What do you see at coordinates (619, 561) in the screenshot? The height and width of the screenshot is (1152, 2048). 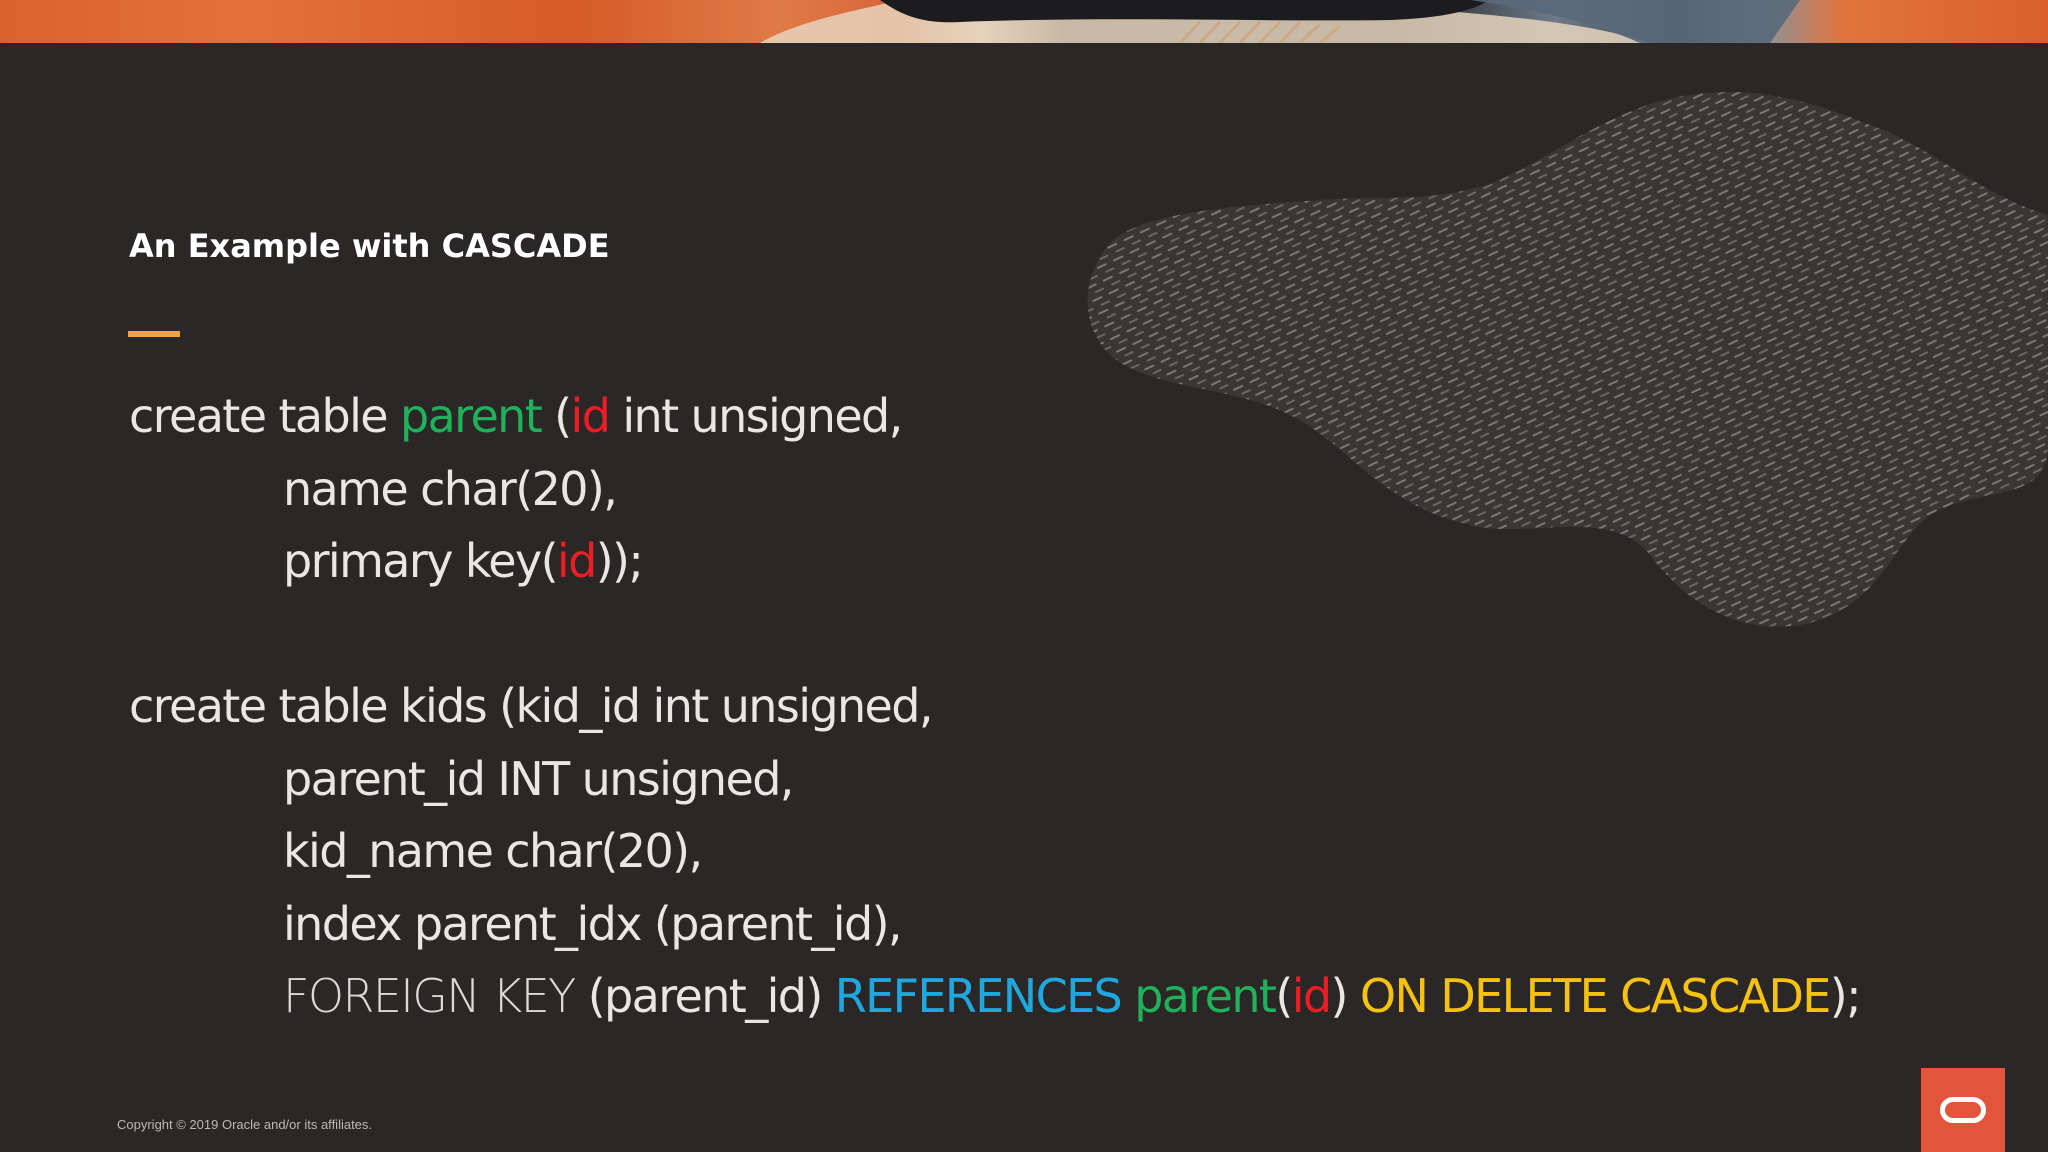 I see `code-text: ));` at bounding box center [619, 561].